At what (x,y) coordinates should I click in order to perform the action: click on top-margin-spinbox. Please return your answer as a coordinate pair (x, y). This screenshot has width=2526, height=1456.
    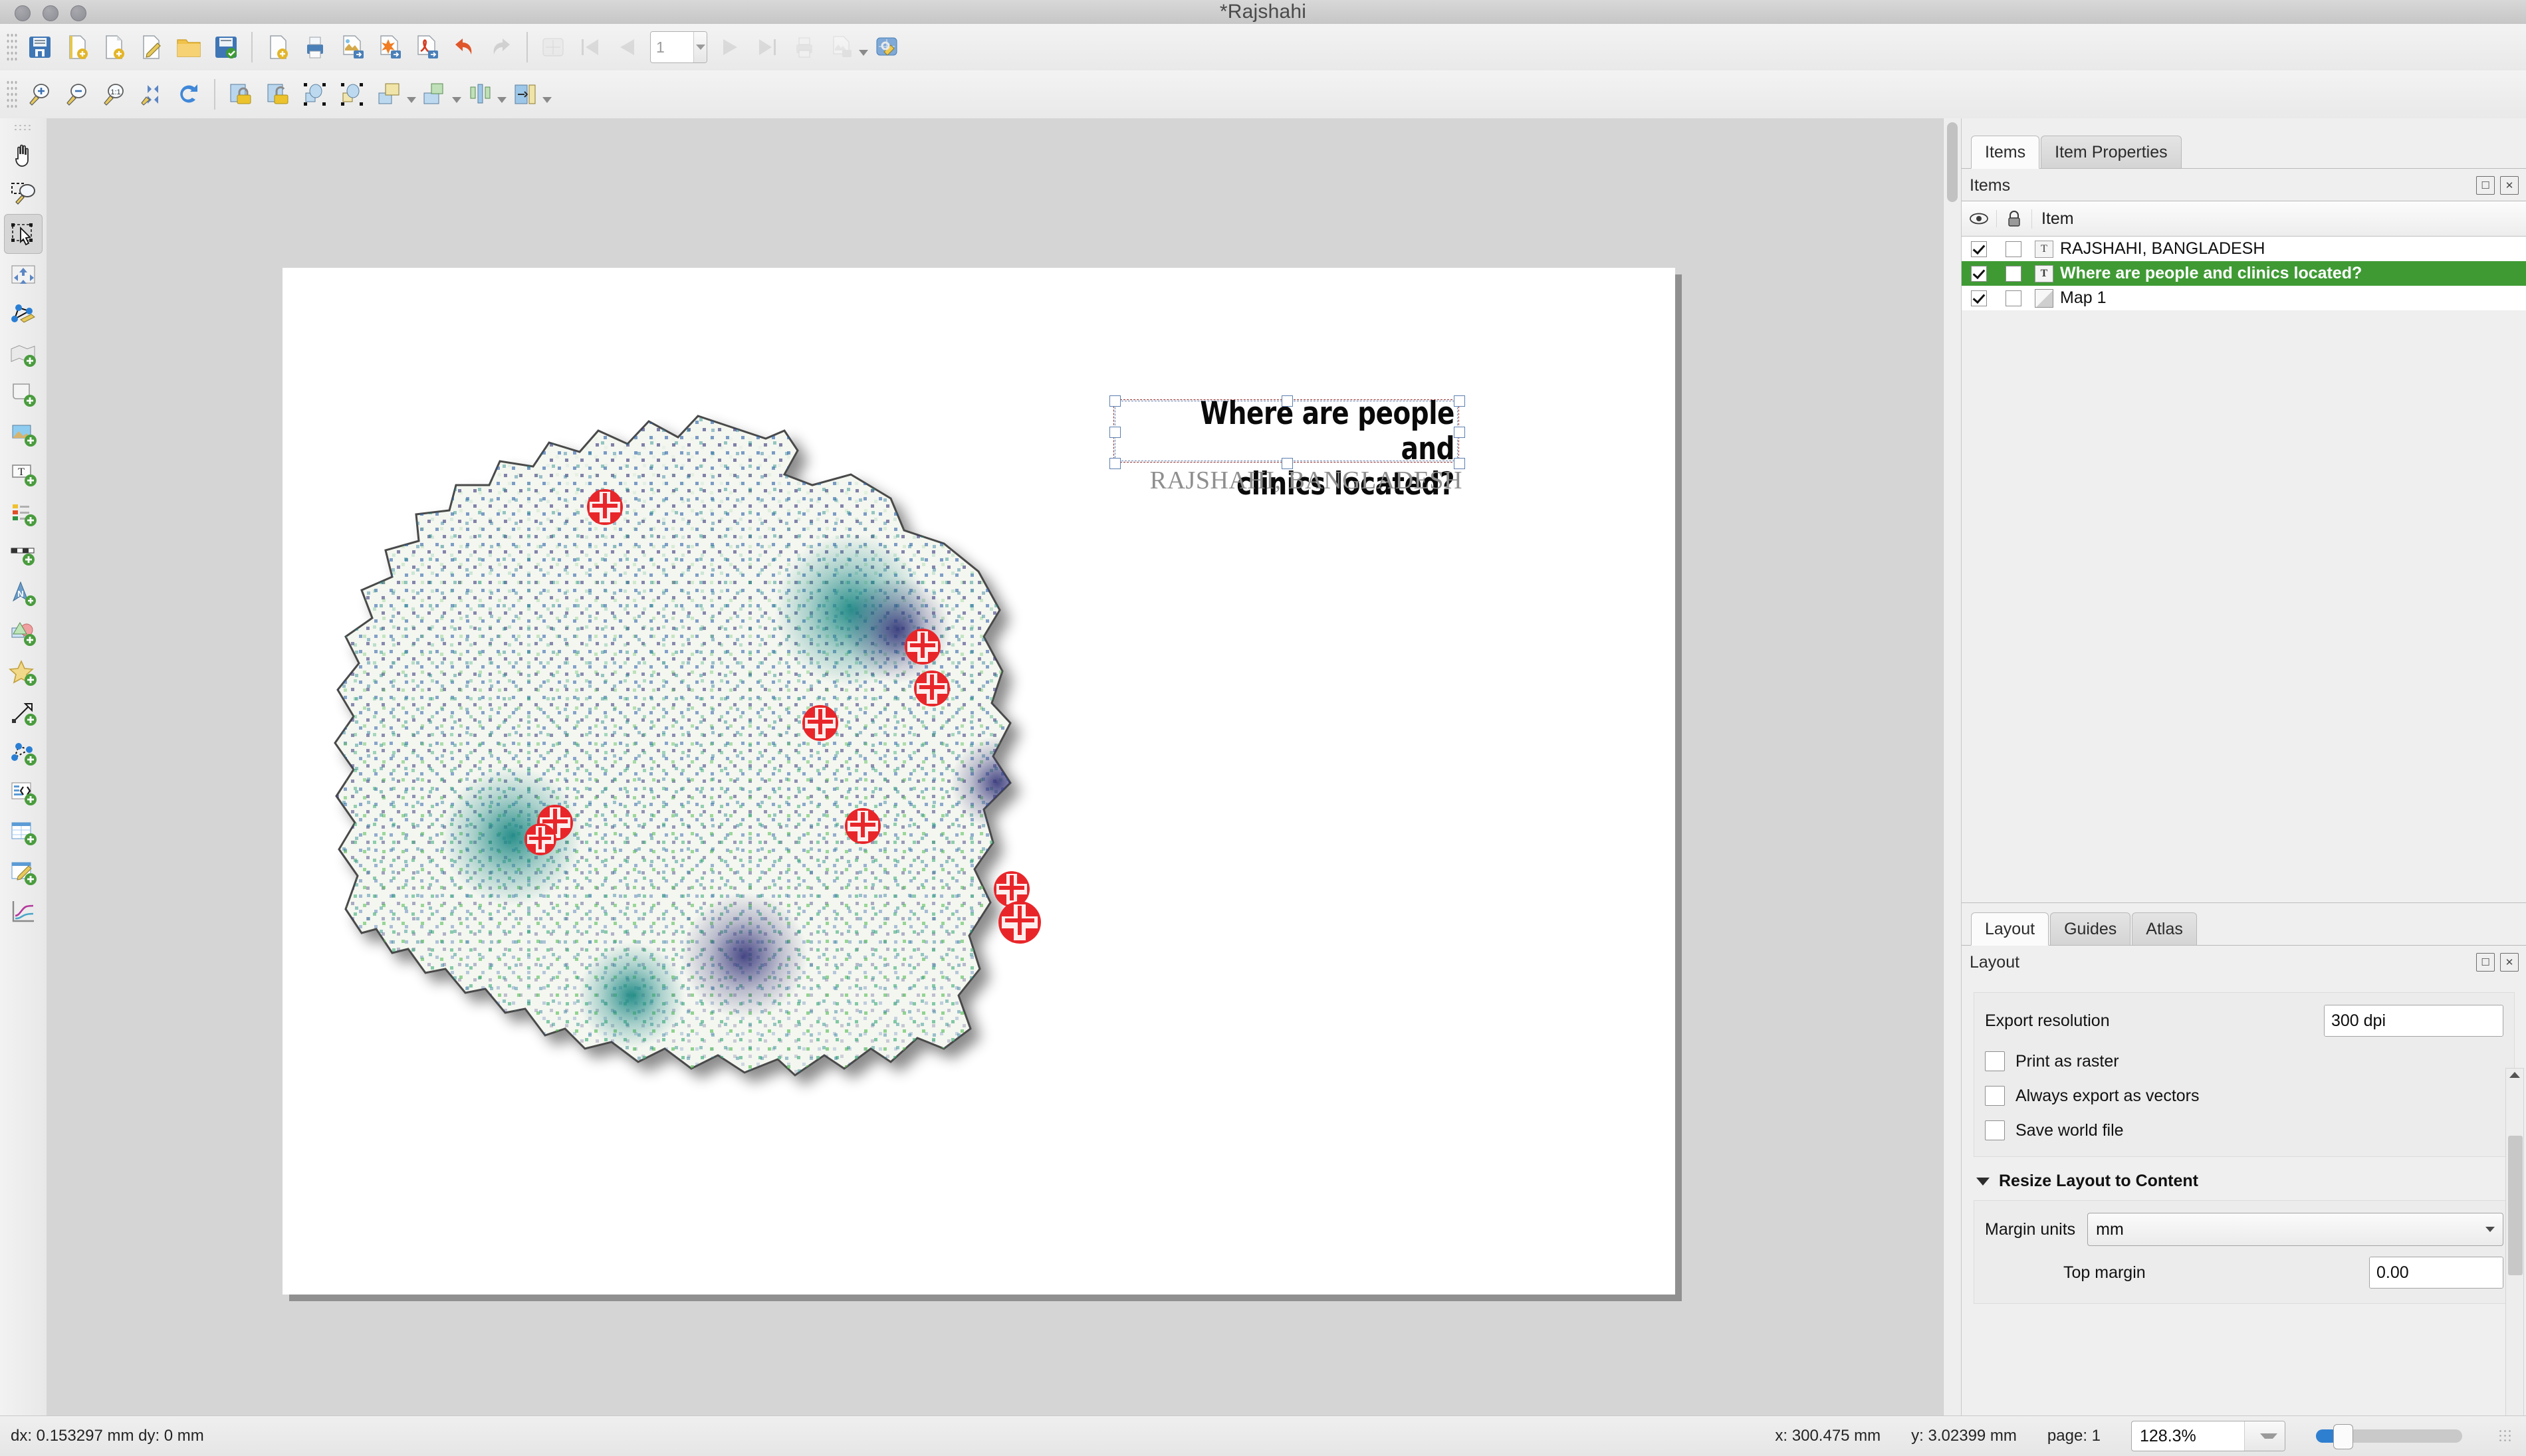
    Looking at the image, I should click on (2436, 1273).